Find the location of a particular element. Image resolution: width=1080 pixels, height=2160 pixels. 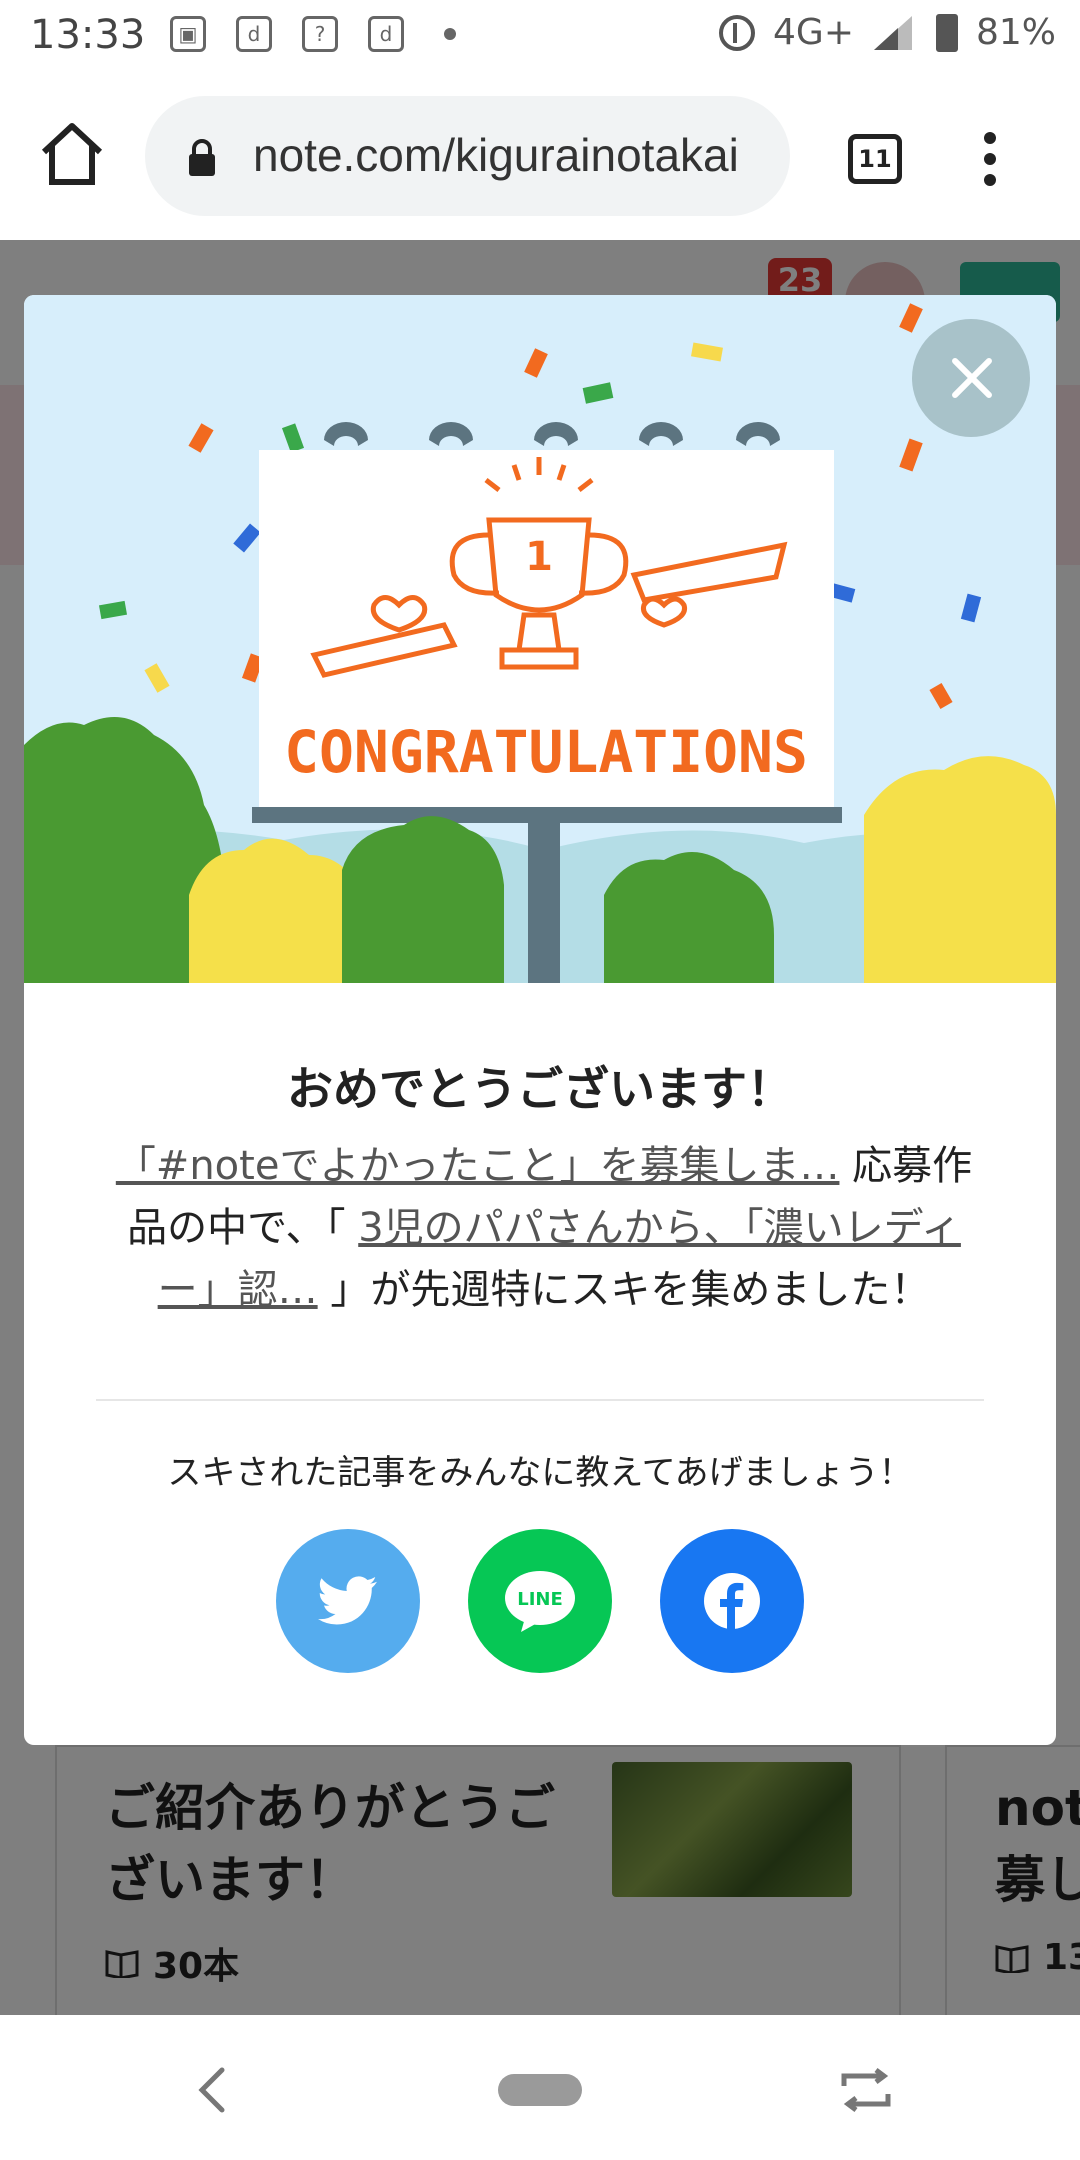

line-icon: LINE is located at coordinates (540, 1601).